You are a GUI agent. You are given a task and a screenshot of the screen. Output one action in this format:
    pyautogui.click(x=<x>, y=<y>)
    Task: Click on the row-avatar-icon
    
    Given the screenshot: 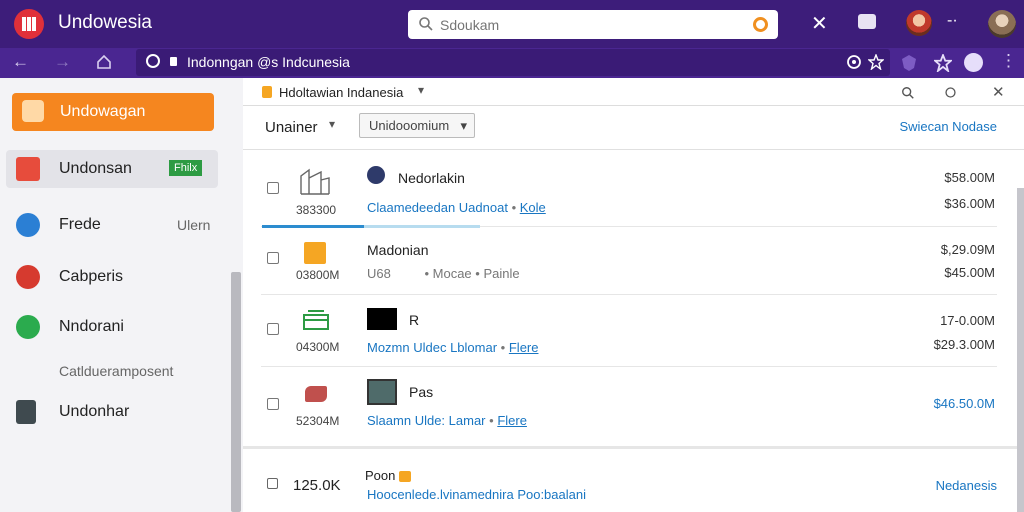 What is the action you would take?
    pyautogui.click(x=376, y=175)
    